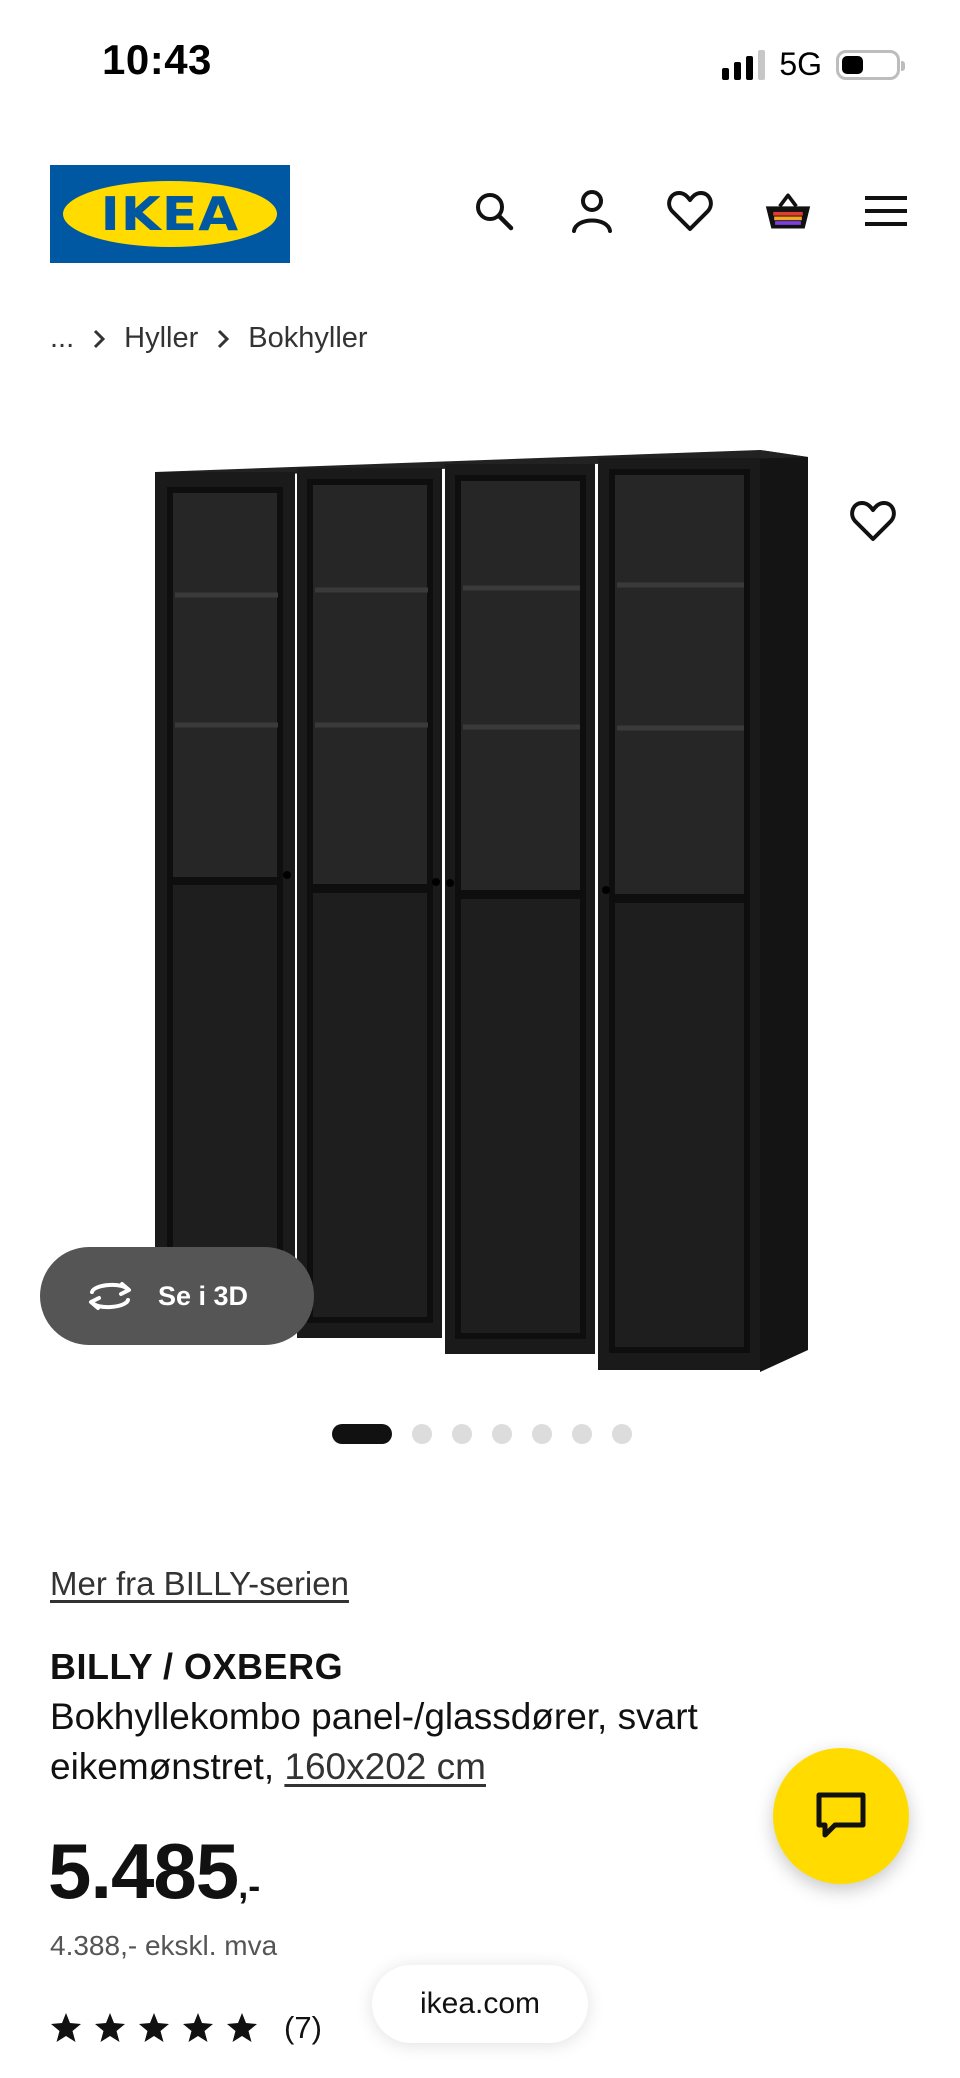 The height and width of the screenshot is (2078, 960). What do you see at coordinates (480, 55) in the screenshot?
I see `status-bar: 10:43 5G` at bounding box center [480, 55].